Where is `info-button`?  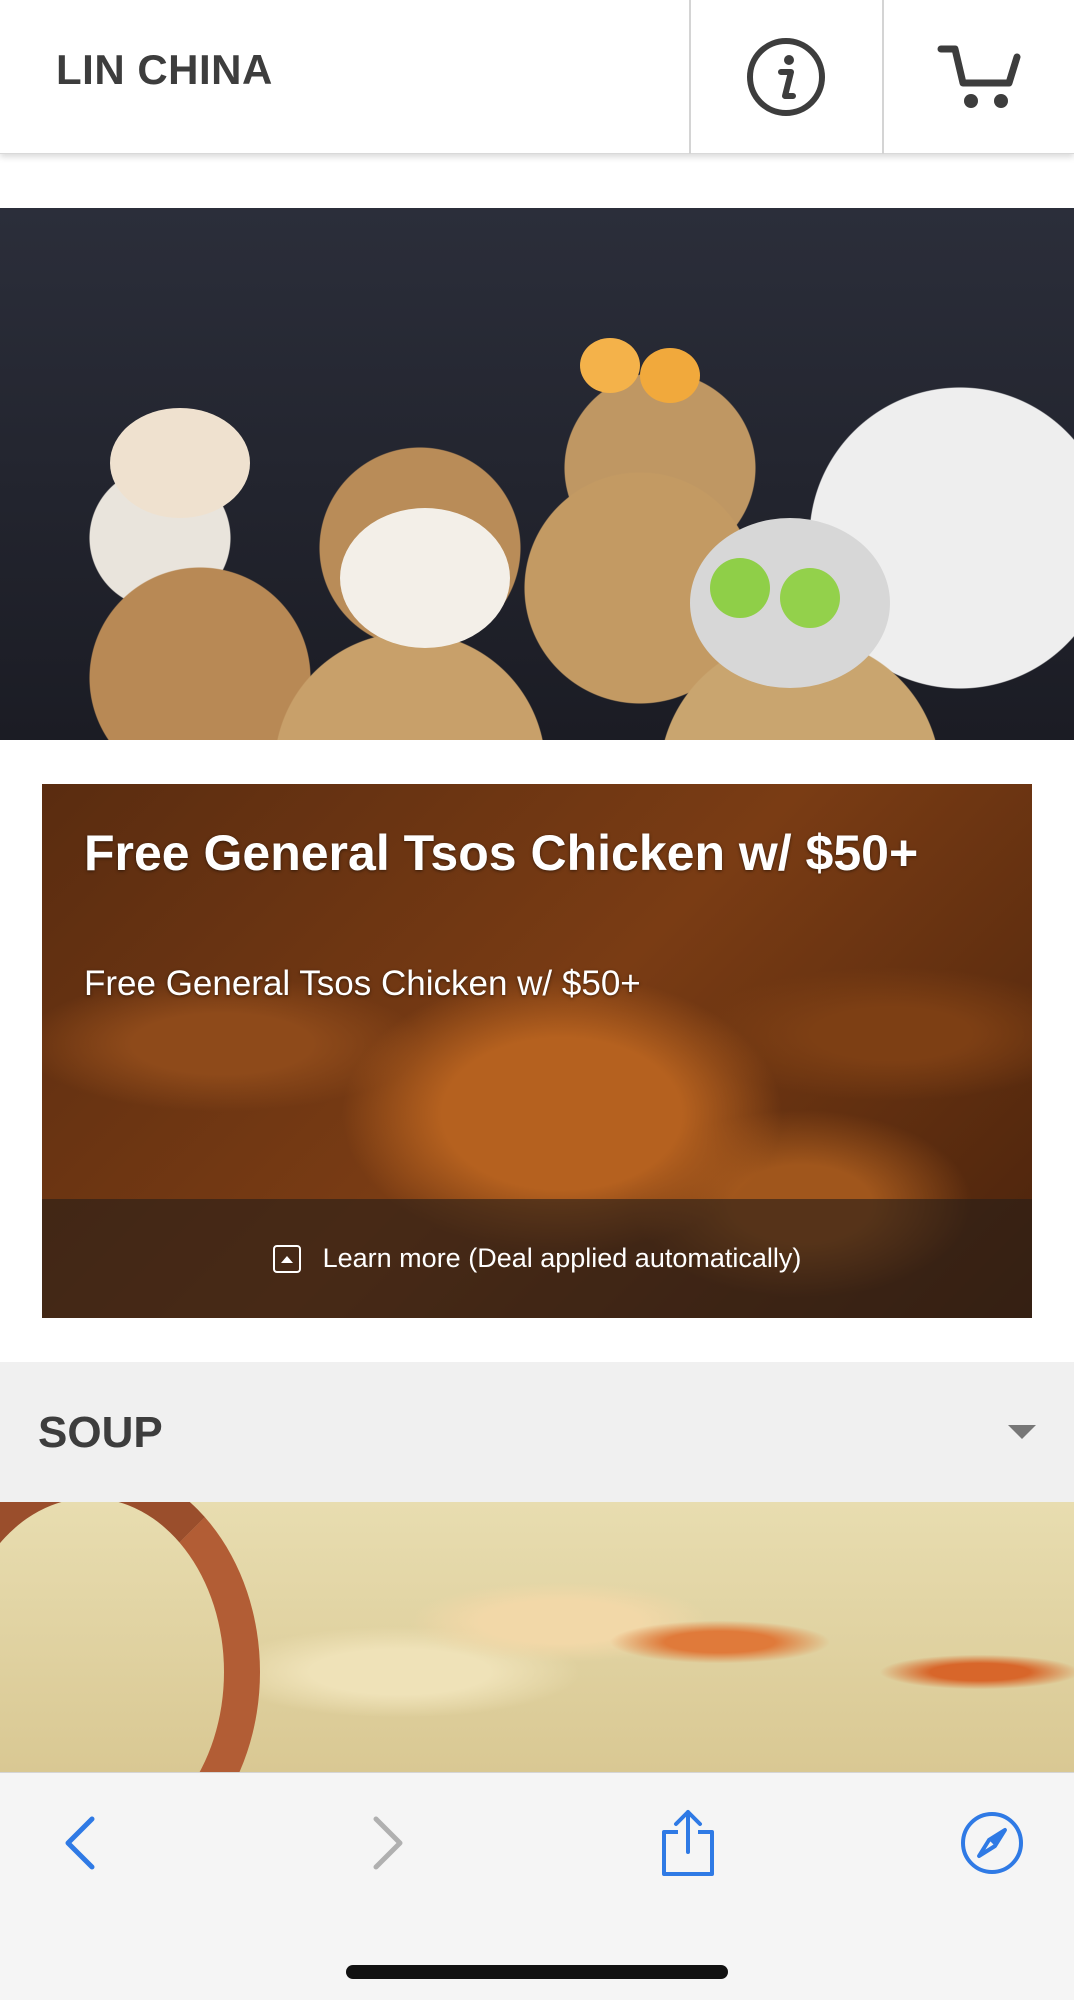
info-button is located at coordinates (785, 77).